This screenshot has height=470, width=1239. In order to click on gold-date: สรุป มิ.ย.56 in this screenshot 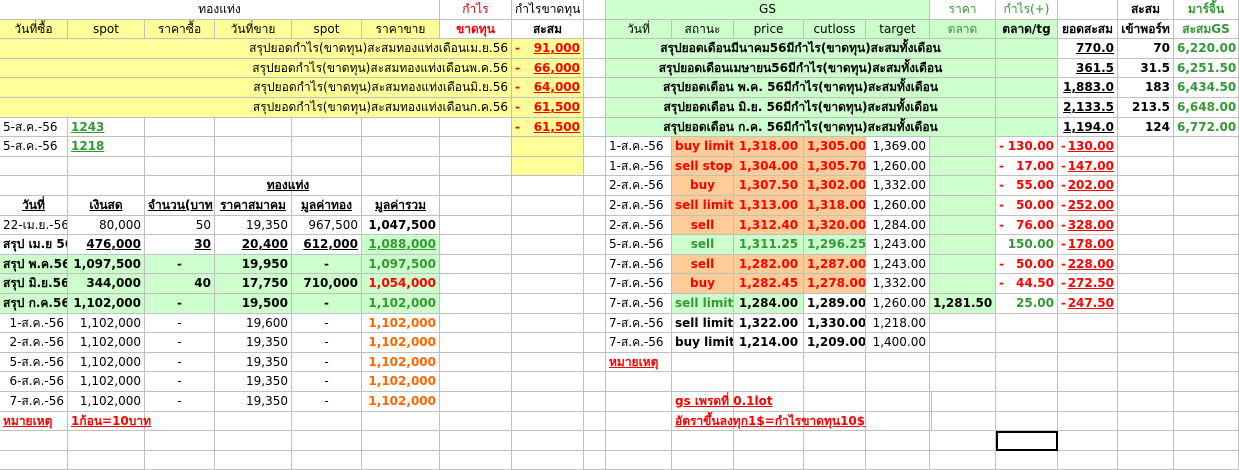, I will do `click(34, 284)`.